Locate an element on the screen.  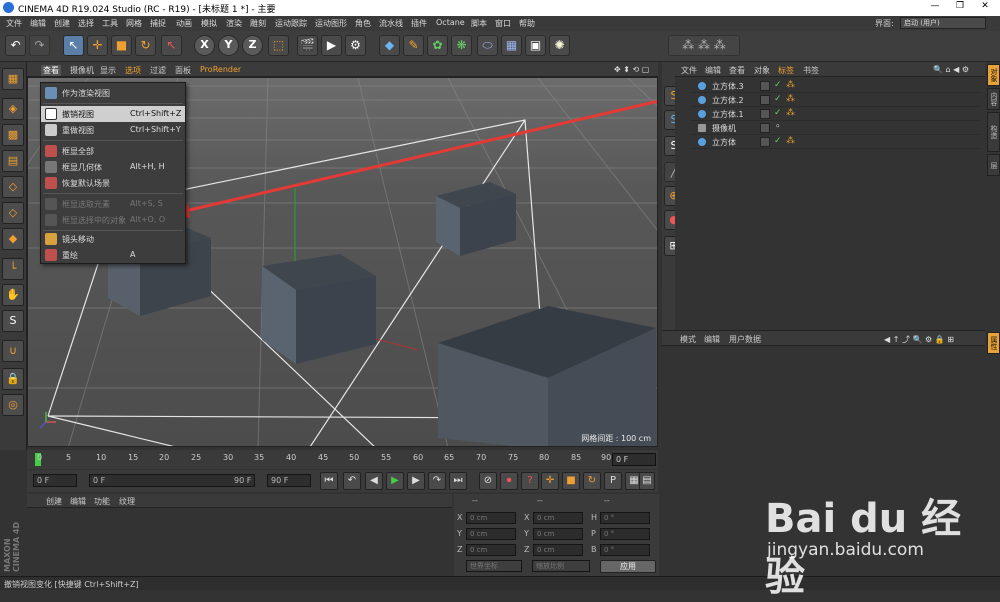
menu-file: 文件 is located at coordinates (14, 23).